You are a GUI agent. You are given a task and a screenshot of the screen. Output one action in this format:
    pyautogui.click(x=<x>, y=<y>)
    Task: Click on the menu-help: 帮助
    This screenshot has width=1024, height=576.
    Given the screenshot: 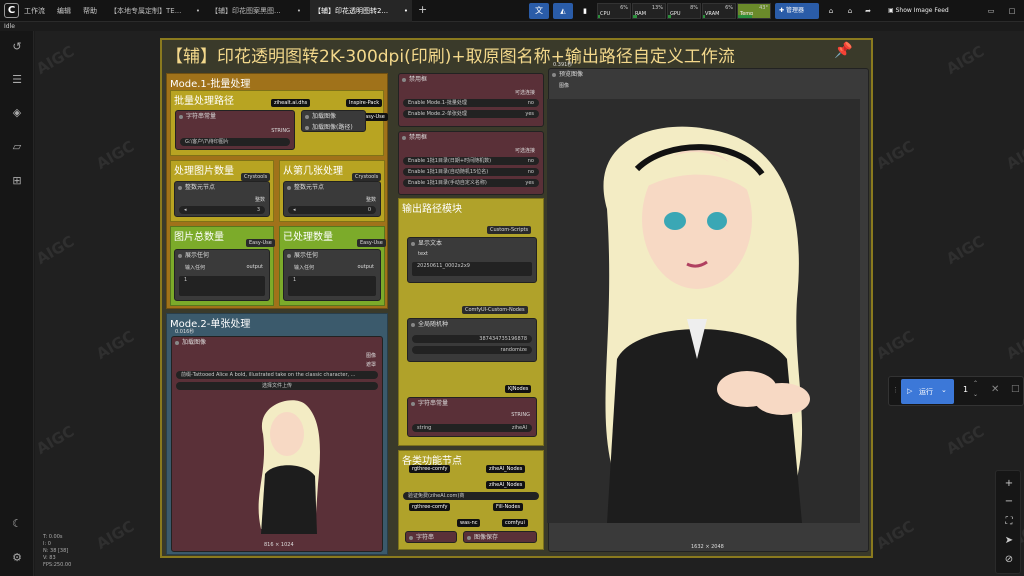 What is the action you would take?
    pyautogui.click(x=90, y=11)
    